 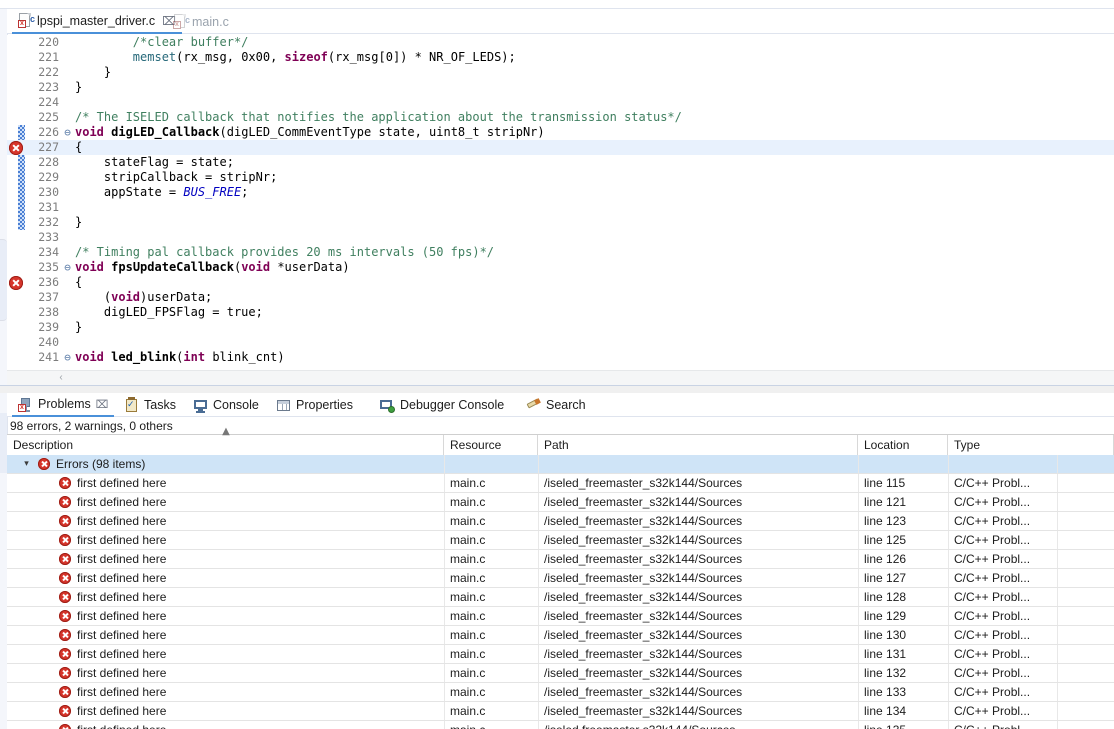 What do you see at coordinates (885, 711) in the screenshot?
I see `cell-location: line 134` at bounding box center [885, 711].